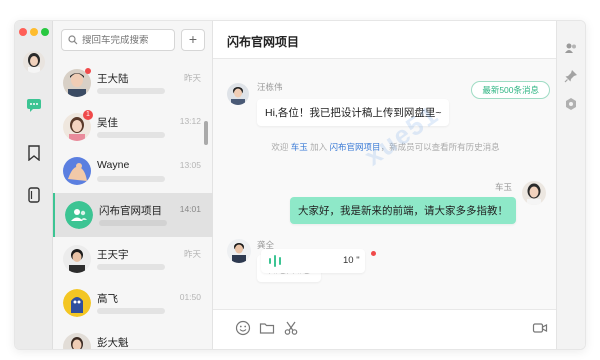 This screenshot has width=600, height=360. I want to click on search-box, so click(118, 40).